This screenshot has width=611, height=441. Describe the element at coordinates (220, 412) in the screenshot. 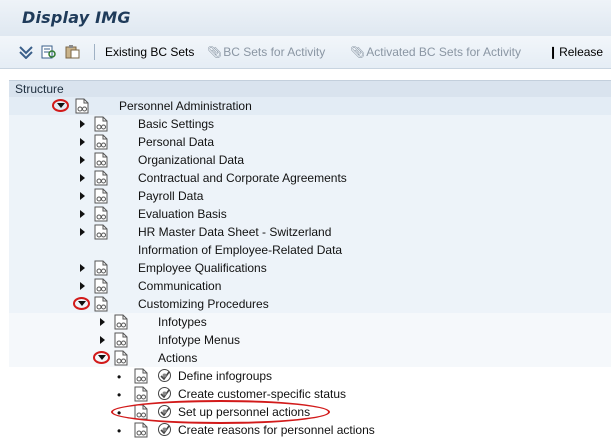

I see `highlight-ellipse` at that location.